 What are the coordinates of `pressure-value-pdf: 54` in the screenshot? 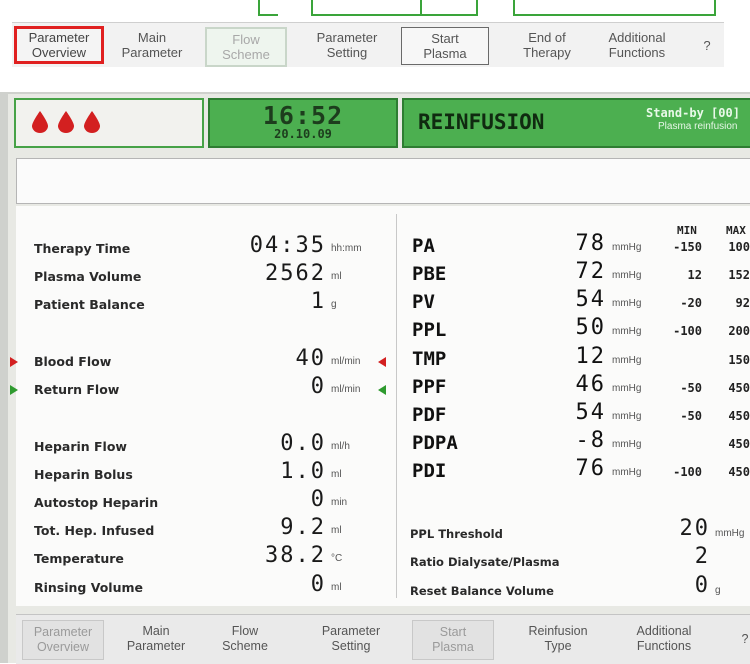 It's located at (590, 412).